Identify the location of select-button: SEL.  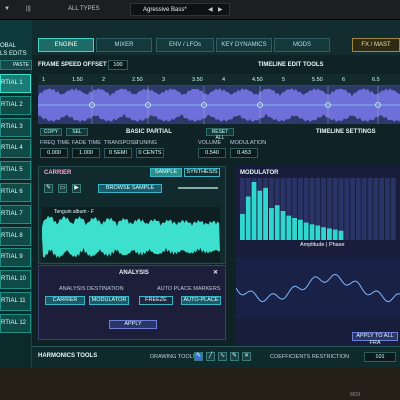
(77, 132).